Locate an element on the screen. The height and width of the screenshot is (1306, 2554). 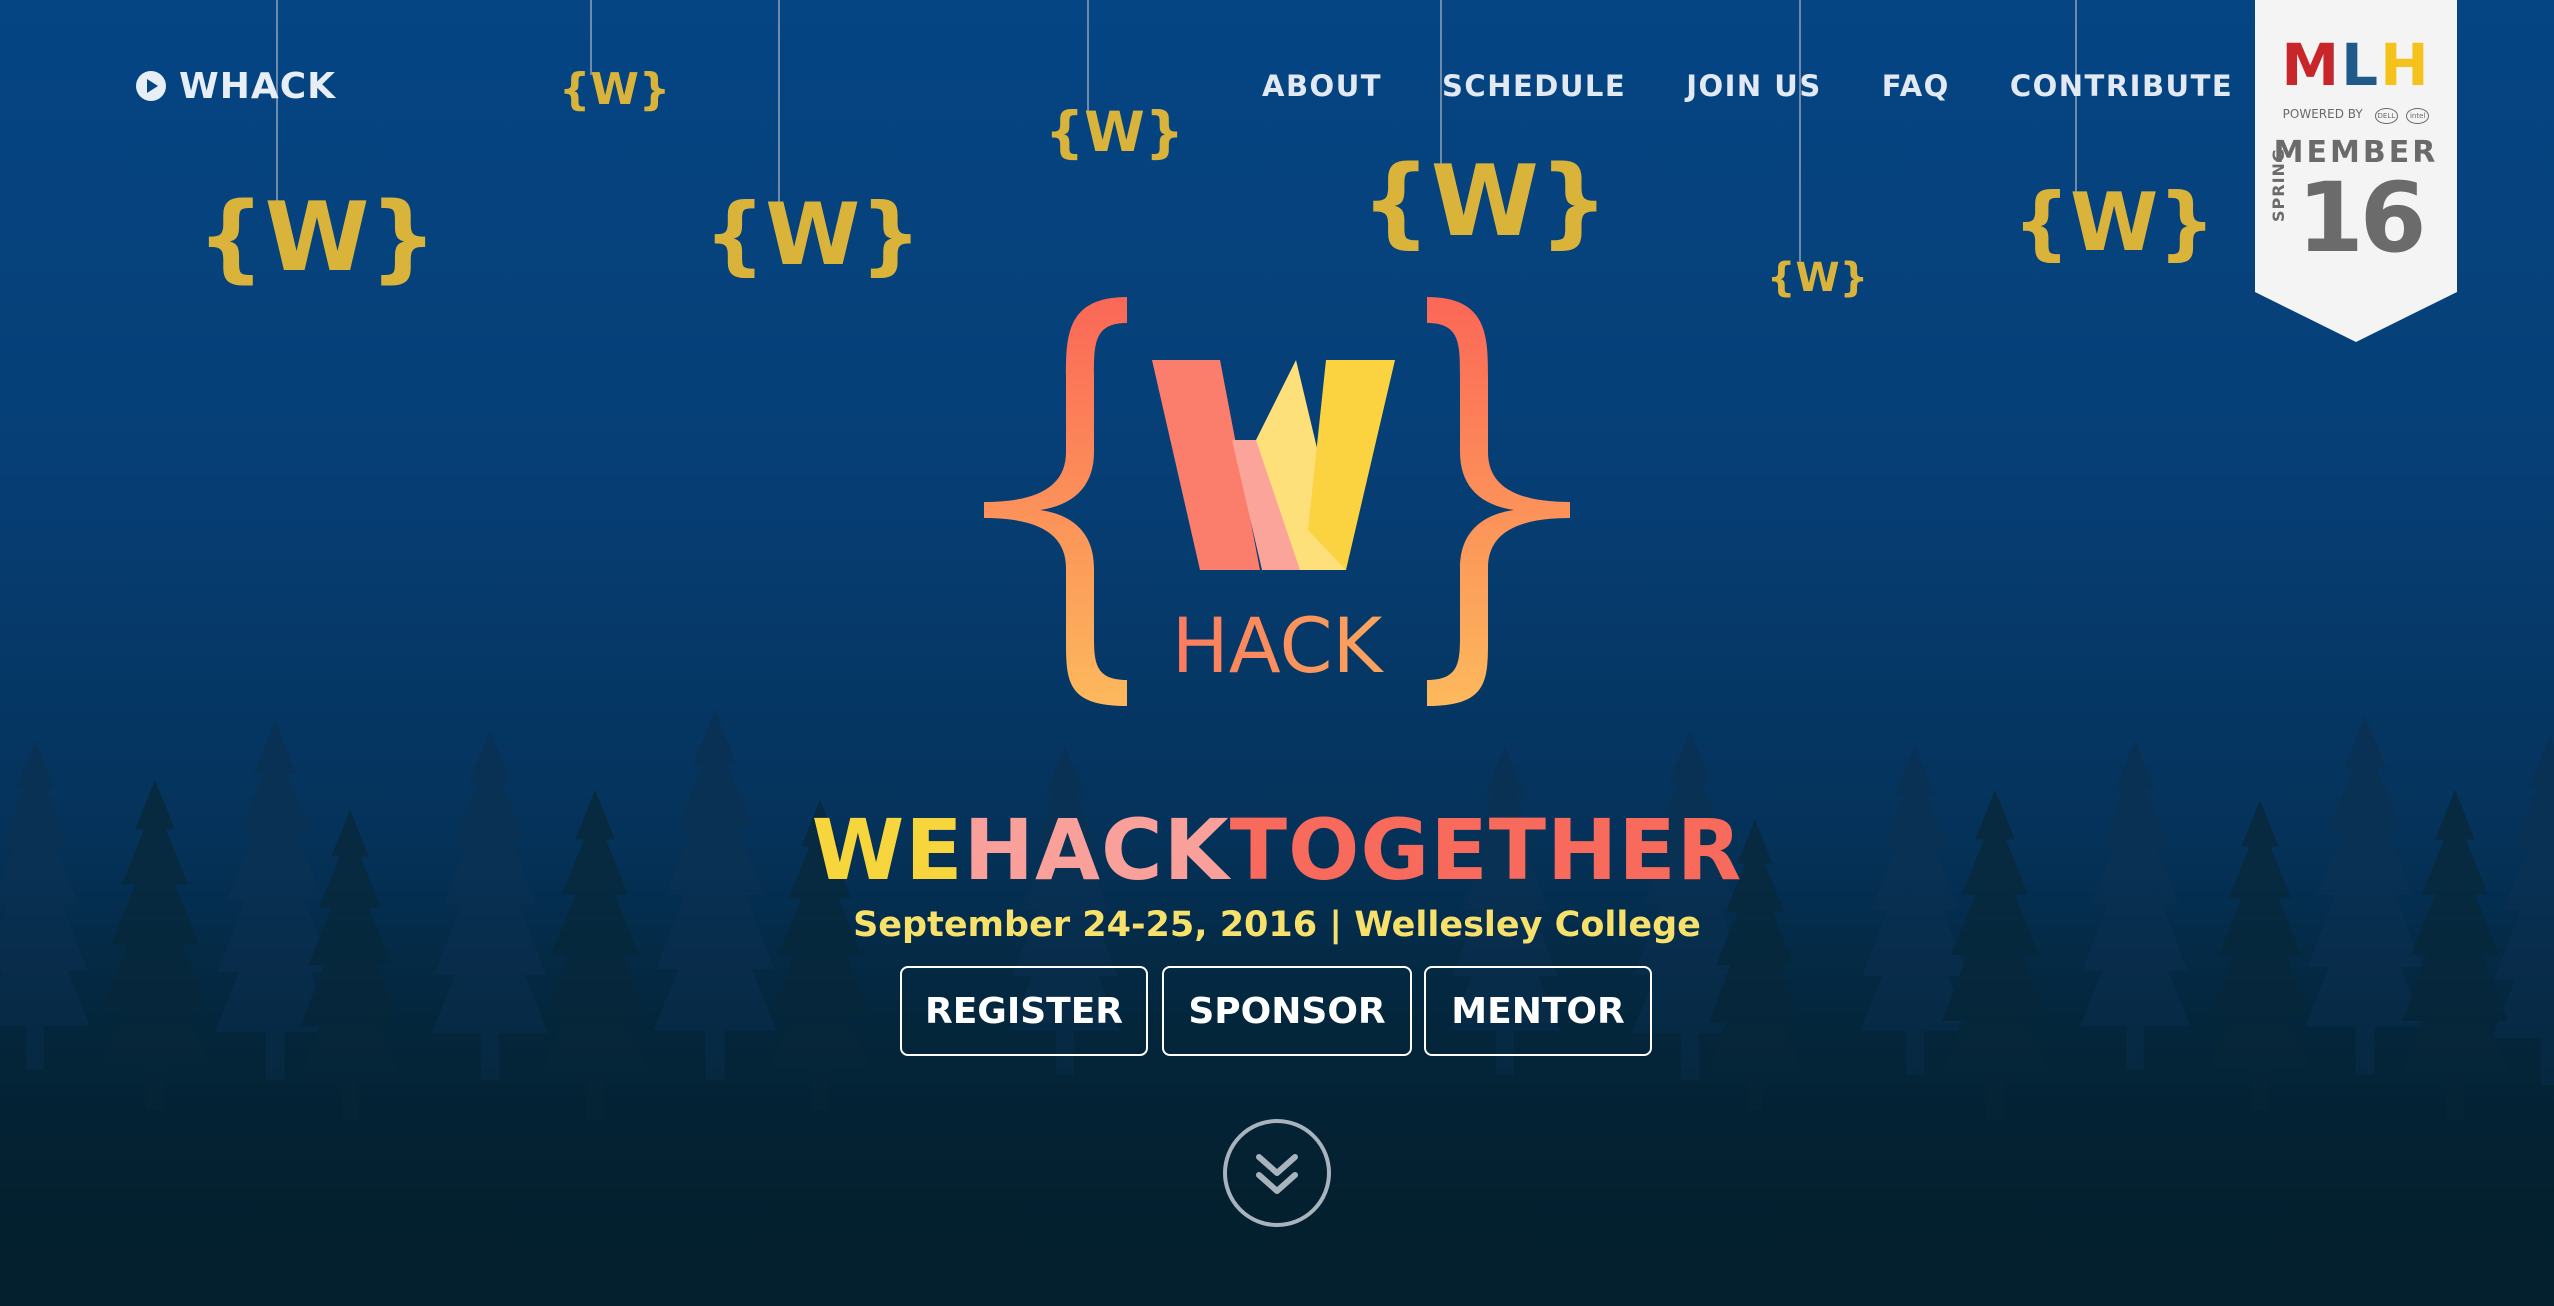
nav-link-faq: FAQ is located at coordinates (1916, 86).